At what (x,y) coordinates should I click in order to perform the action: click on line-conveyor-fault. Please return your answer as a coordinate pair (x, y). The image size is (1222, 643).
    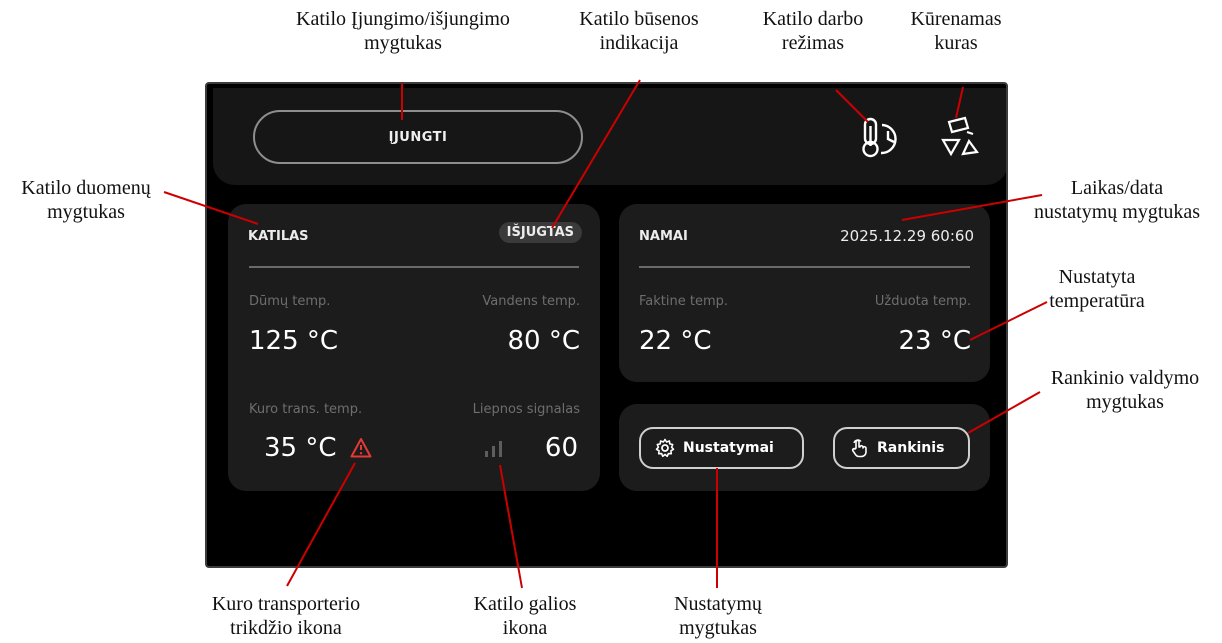
    Looking at the image, I should click on (321, 524).